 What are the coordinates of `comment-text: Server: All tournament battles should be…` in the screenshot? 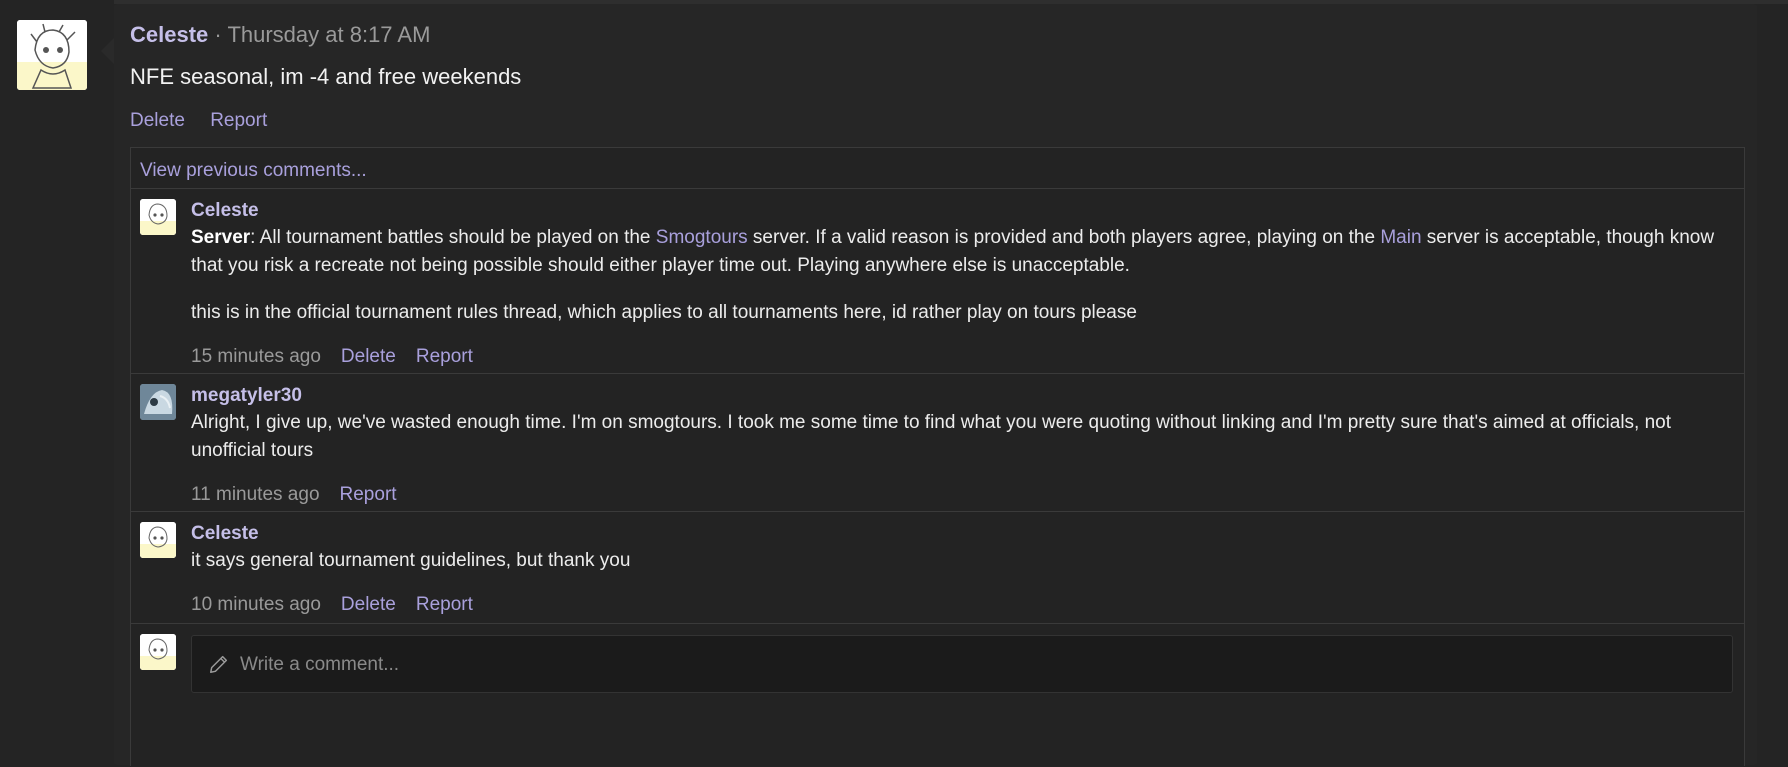 It's located at (962, 252).